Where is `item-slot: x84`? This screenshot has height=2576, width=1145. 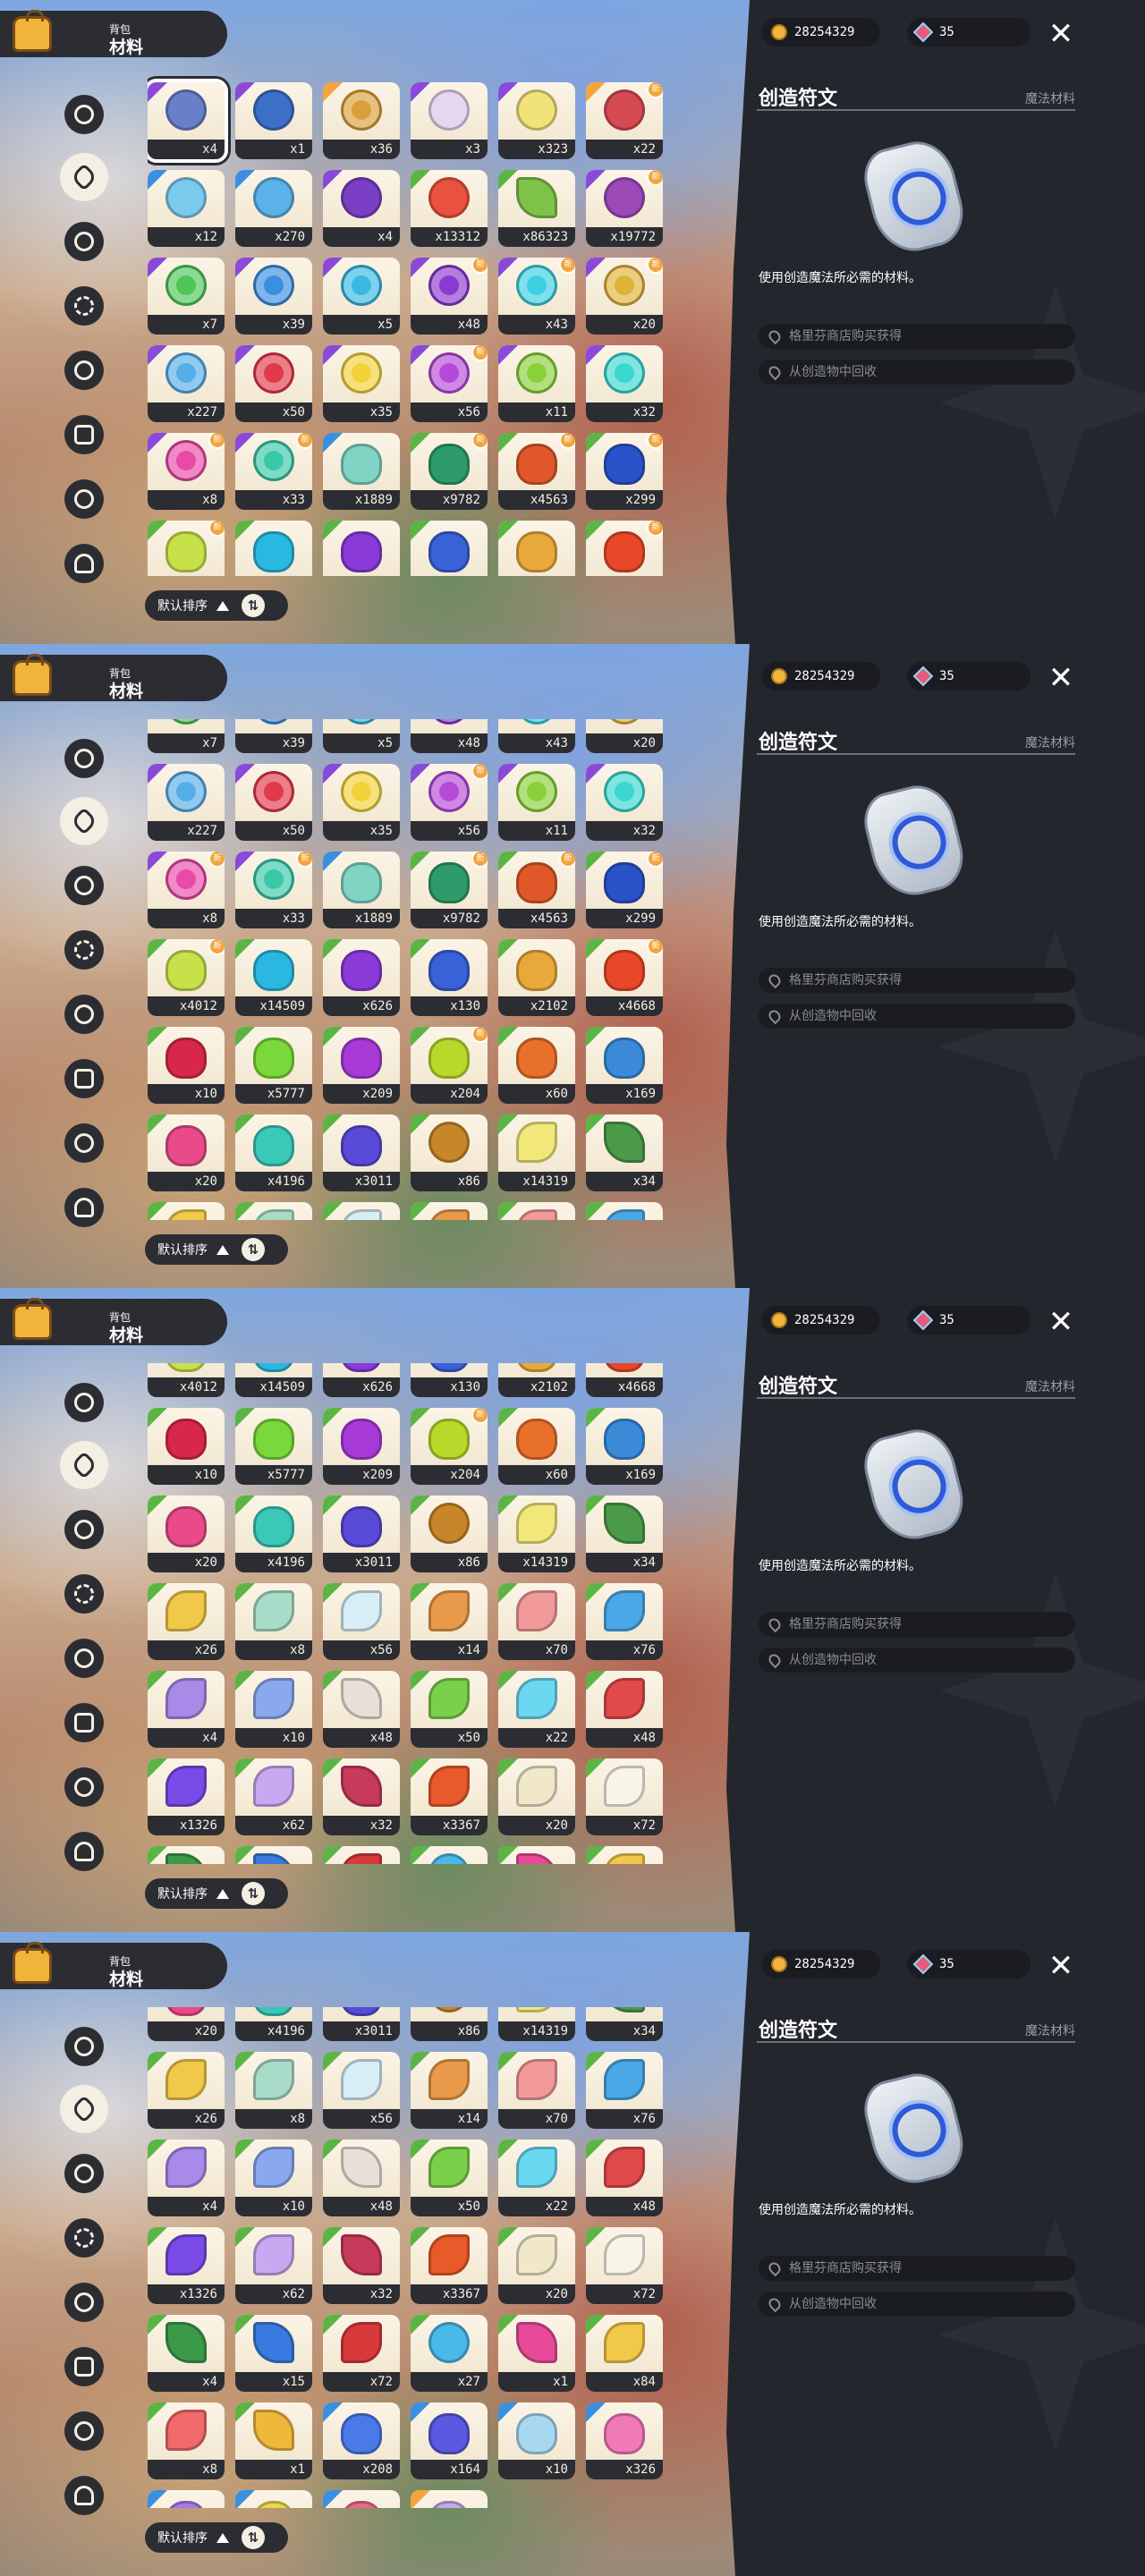 item-slot: x84 is located at coordinates (624, 1855).